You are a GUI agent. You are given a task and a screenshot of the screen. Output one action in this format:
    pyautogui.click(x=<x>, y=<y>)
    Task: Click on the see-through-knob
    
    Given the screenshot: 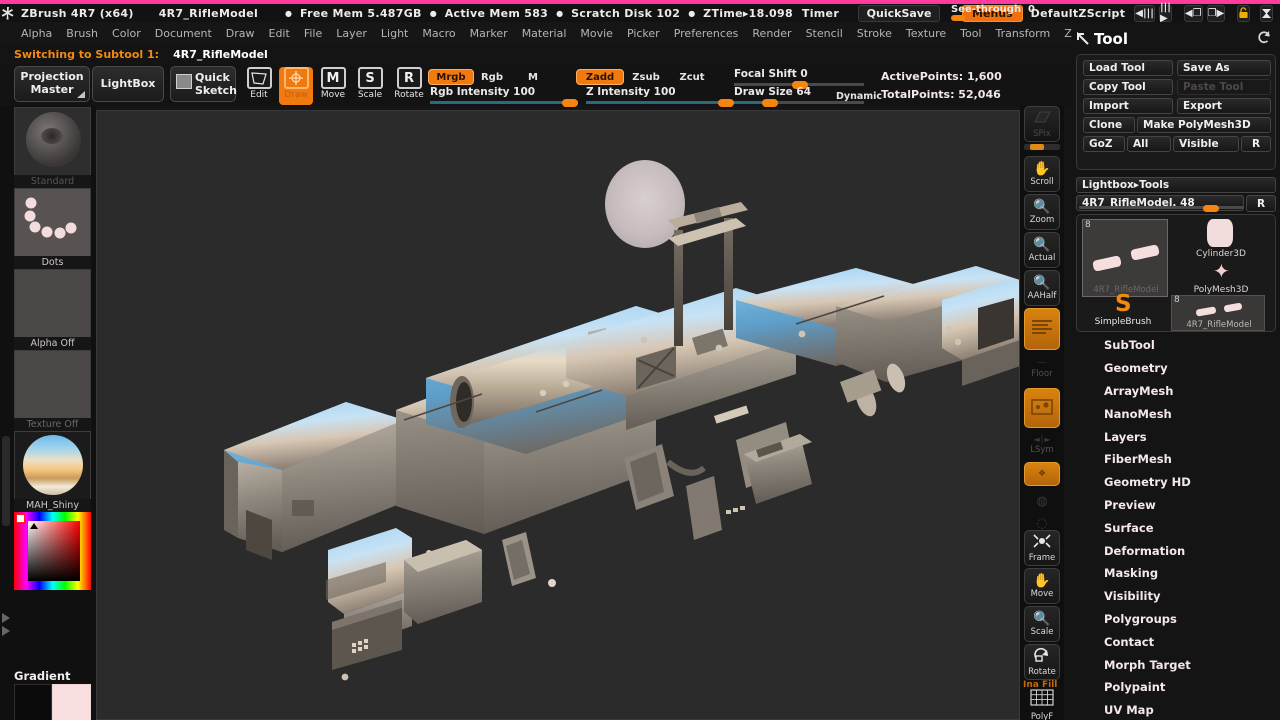 What is the action you would take?
    pyautogui.click(x=958, y=18)
    